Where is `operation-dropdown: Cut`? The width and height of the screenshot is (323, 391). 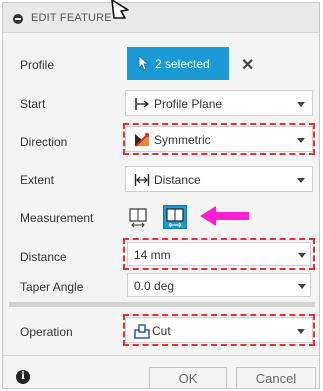 operation-dropdown: Cut is located at coordinates (219, 330).